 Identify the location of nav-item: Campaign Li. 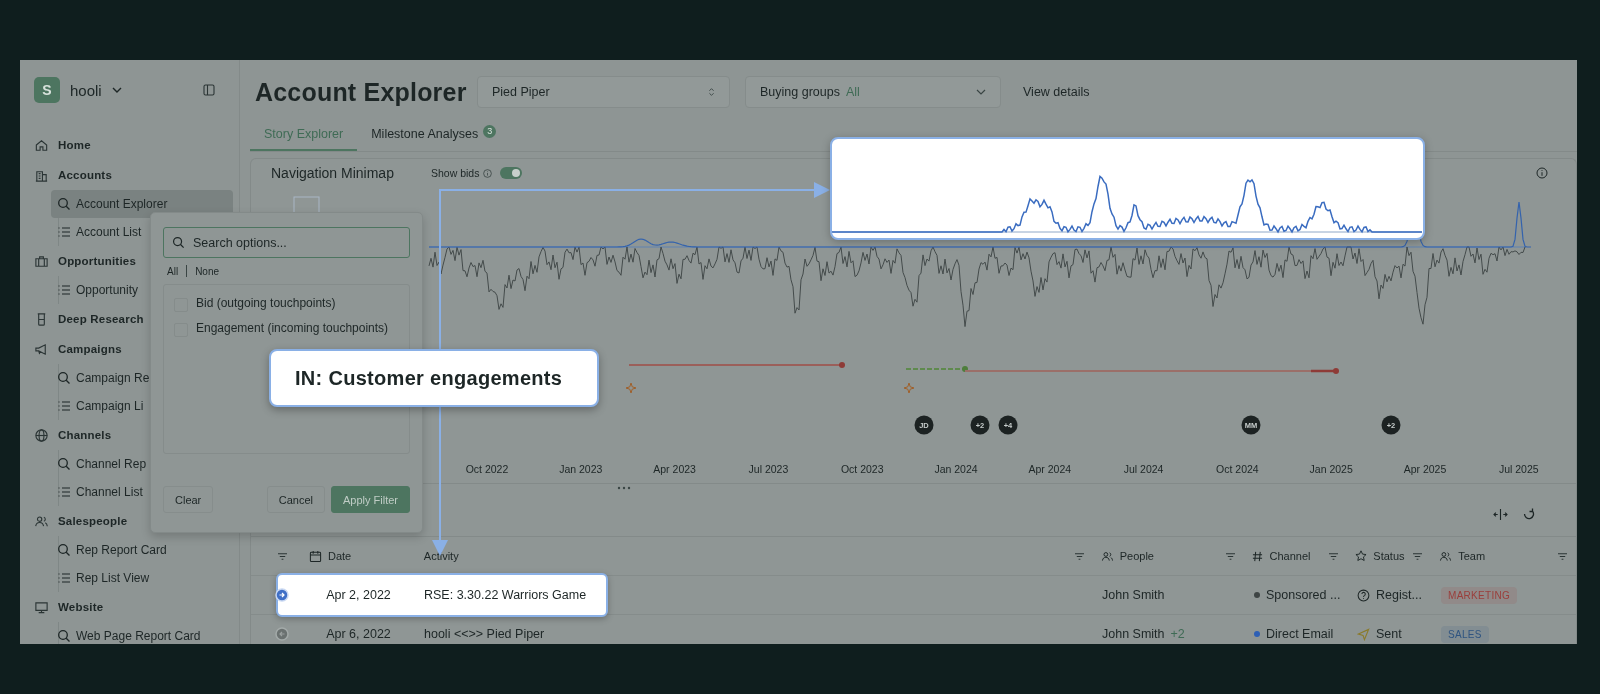
(142, 406).